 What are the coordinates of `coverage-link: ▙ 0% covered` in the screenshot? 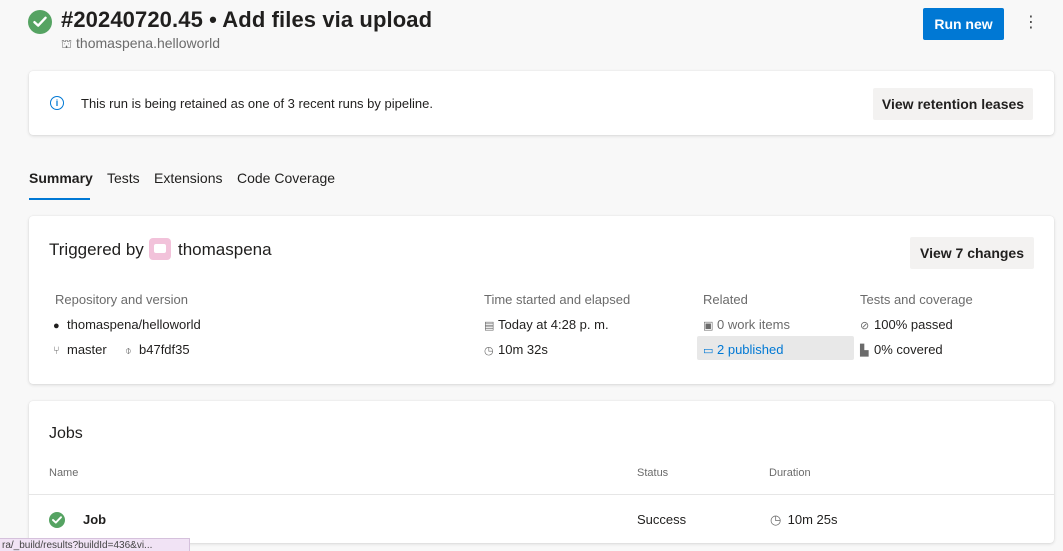 It's located at (901, 349).